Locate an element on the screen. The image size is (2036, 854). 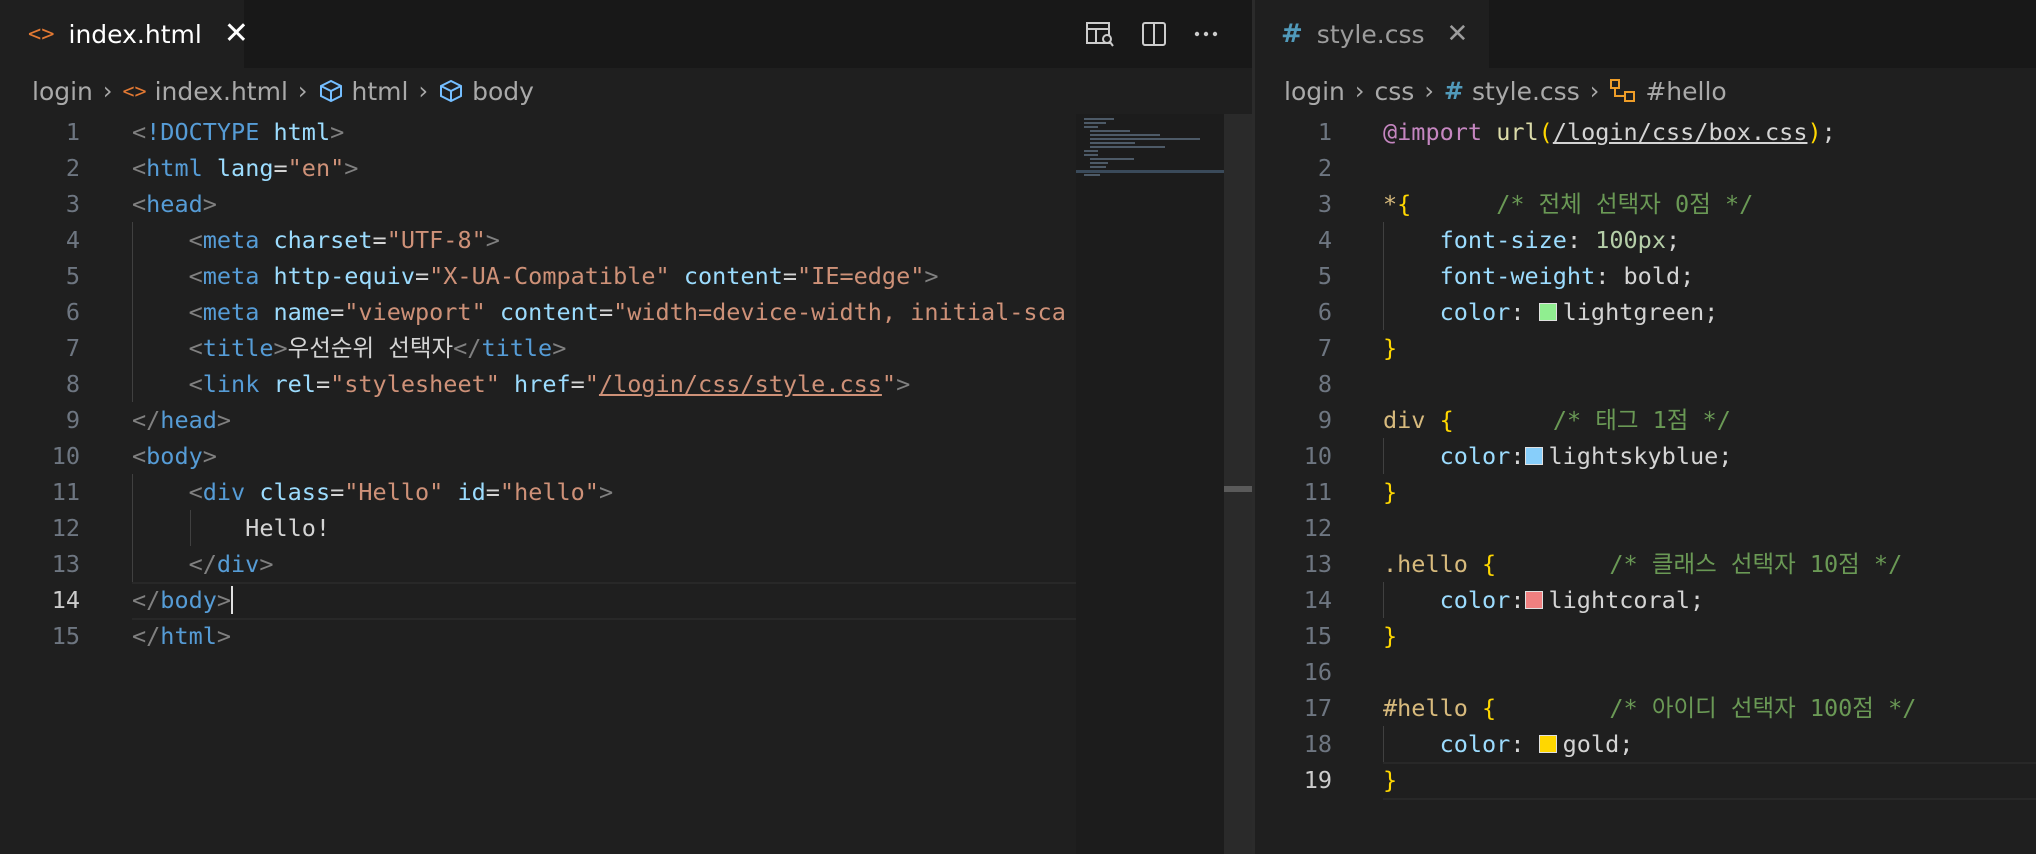
code-line: 15} is located at coordinates (1645, 636).